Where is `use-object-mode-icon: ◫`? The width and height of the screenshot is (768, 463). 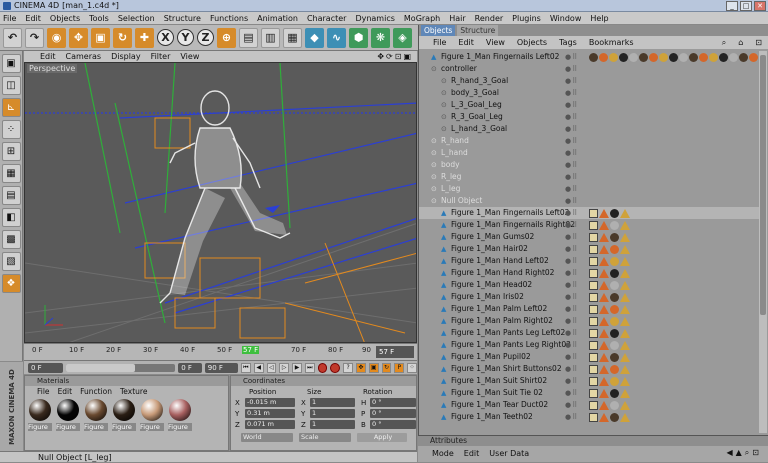 use-object-mode-icon: ◫ is located at coordinates (11, 85).